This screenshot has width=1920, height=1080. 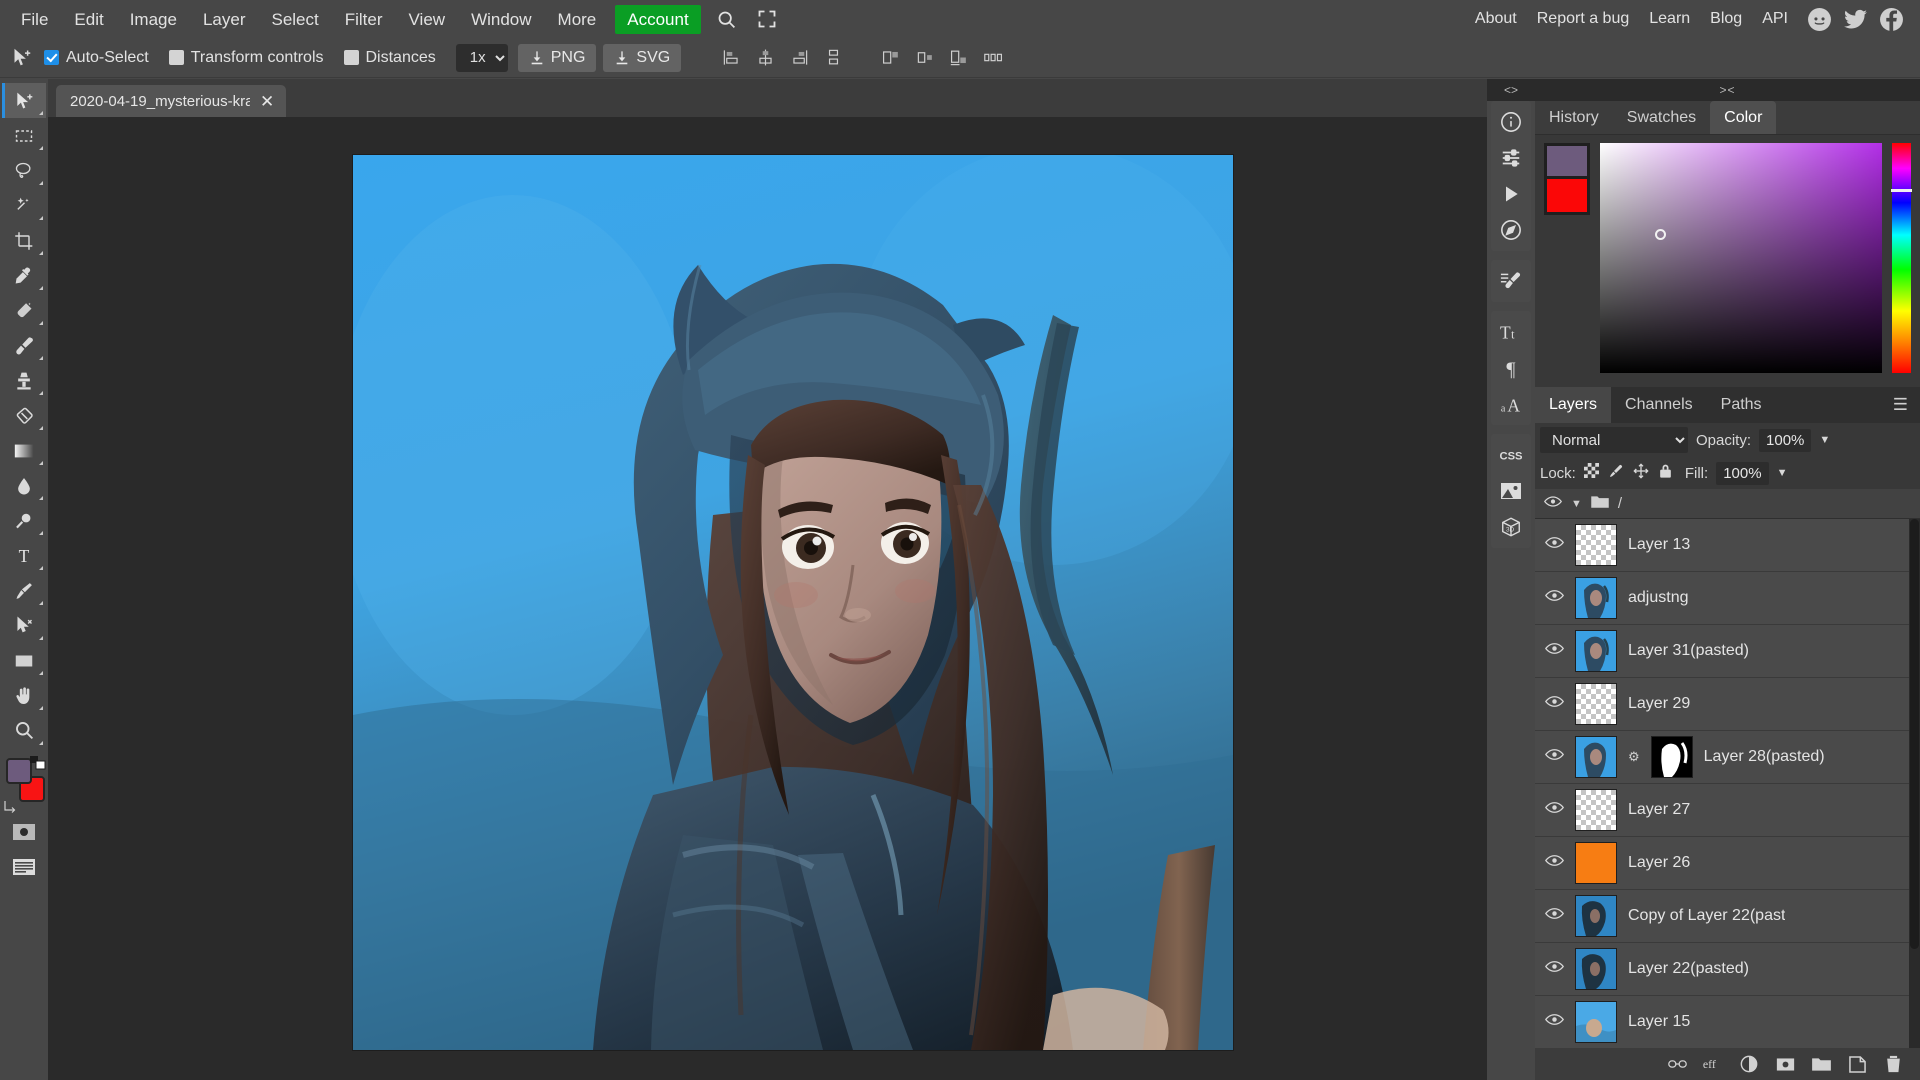 What do you see at coordinates (1857, 1064) in the screenshot?
I see `new-layer-icon` at bounding box center [1857, 1064].